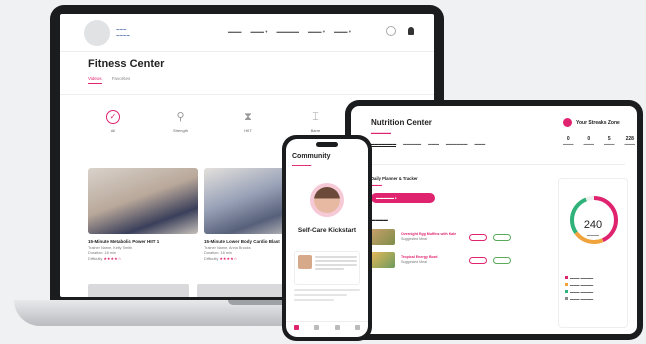 The height and width of the screenshot is (344, 646). I want to click on category-all: ✓ All, so click(113, 121).